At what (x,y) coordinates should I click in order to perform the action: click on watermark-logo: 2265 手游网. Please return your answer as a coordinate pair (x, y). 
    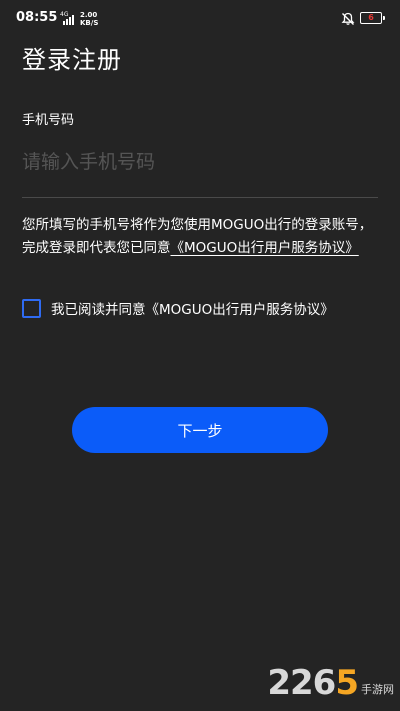
    Looking at the image, I should click on (330, 682).